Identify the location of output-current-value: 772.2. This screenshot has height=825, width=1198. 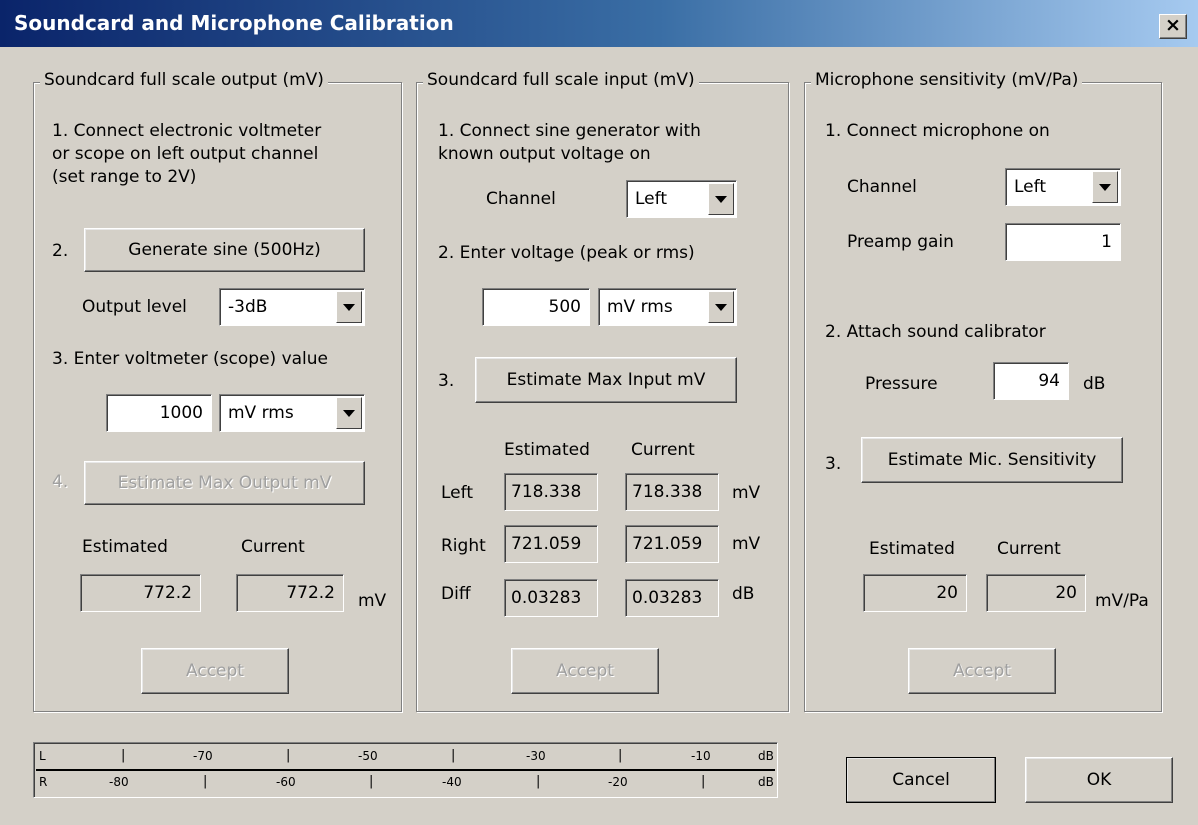
(290, 593).